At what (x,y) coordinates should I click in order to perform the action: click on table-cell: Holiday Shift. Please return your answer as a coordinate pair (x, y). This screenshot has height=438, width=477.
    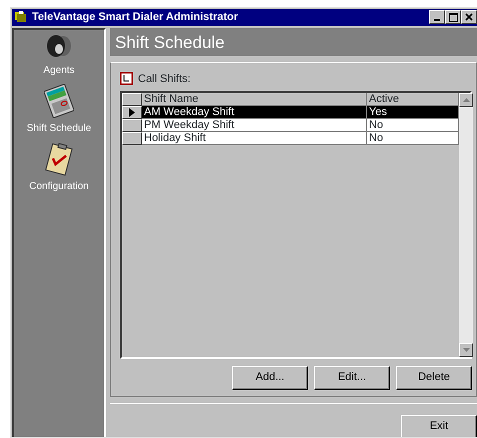
    Looking at the image, I should click on (254, 138).